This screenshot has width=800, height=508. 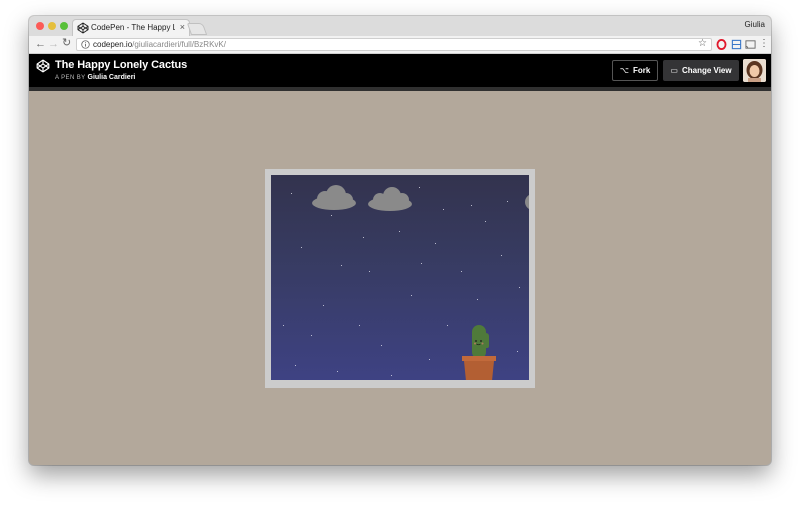 What do you see at coordinates (197, 29) in the screenshot?
I see `new-tab-button` at bounding box center [197, 29].